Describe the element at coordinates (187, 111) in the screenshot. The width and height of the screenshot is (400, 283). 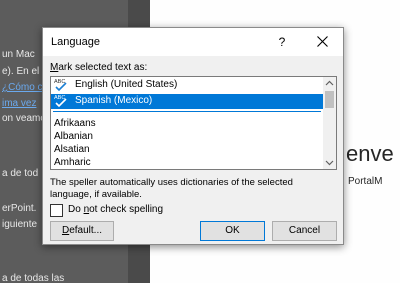
I see `recent-languages-separator` at that location.